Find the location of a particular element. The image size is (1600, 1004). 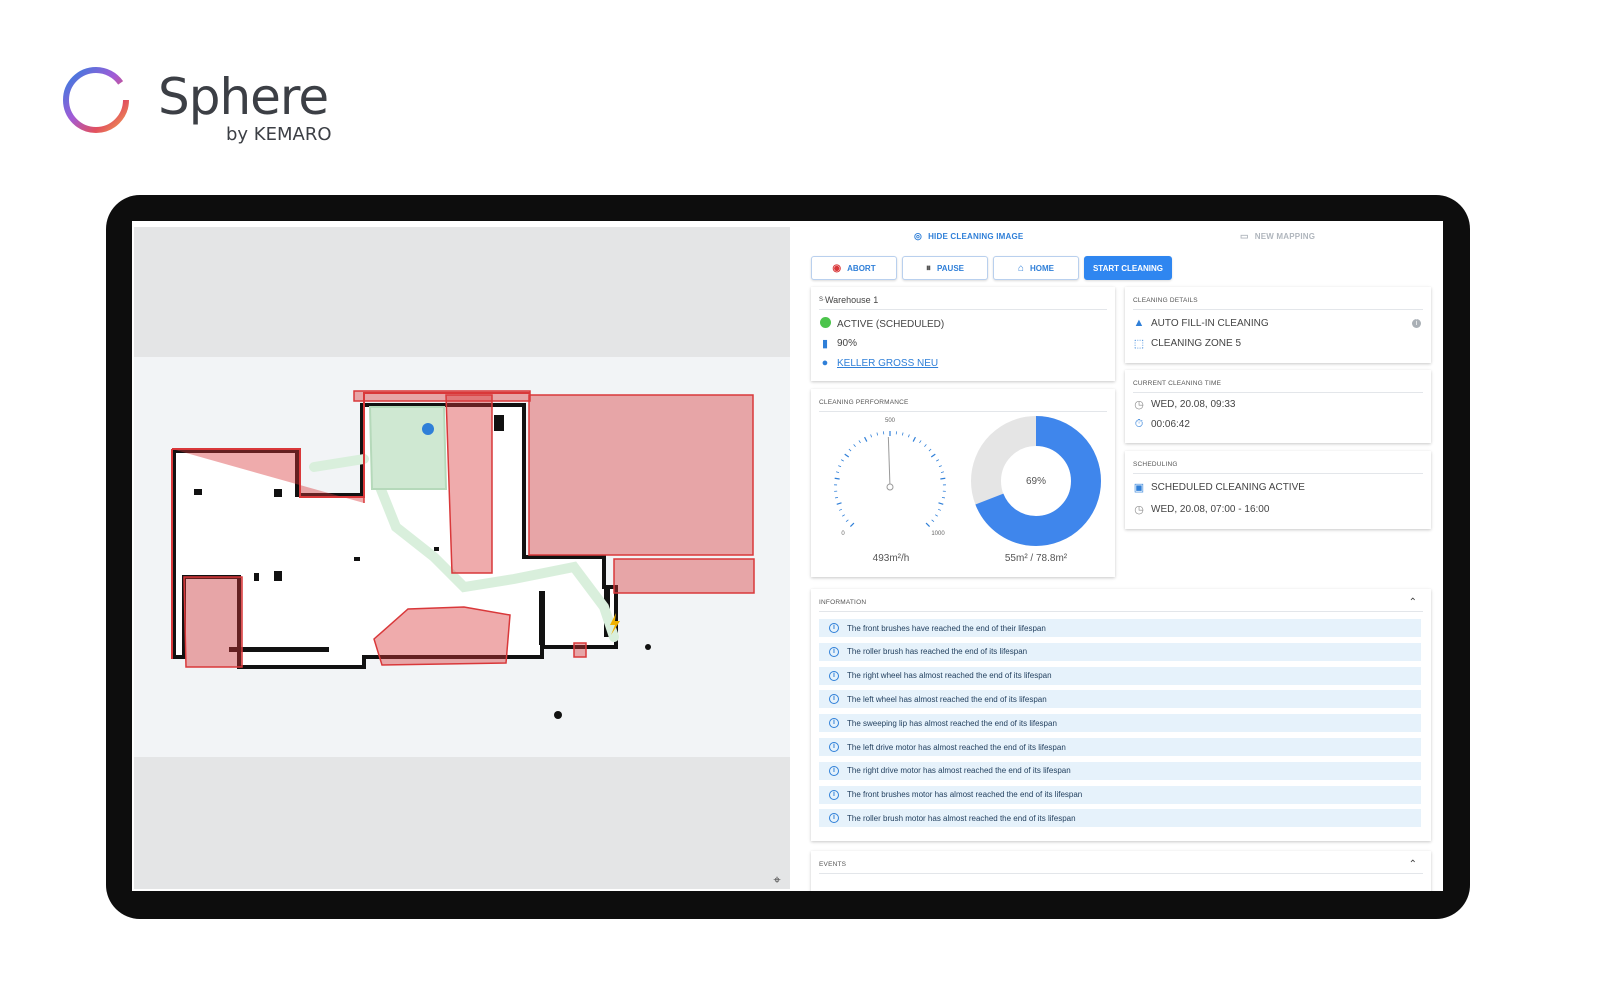

locate-icon: ⌖ is located at coordinates (777, 880).